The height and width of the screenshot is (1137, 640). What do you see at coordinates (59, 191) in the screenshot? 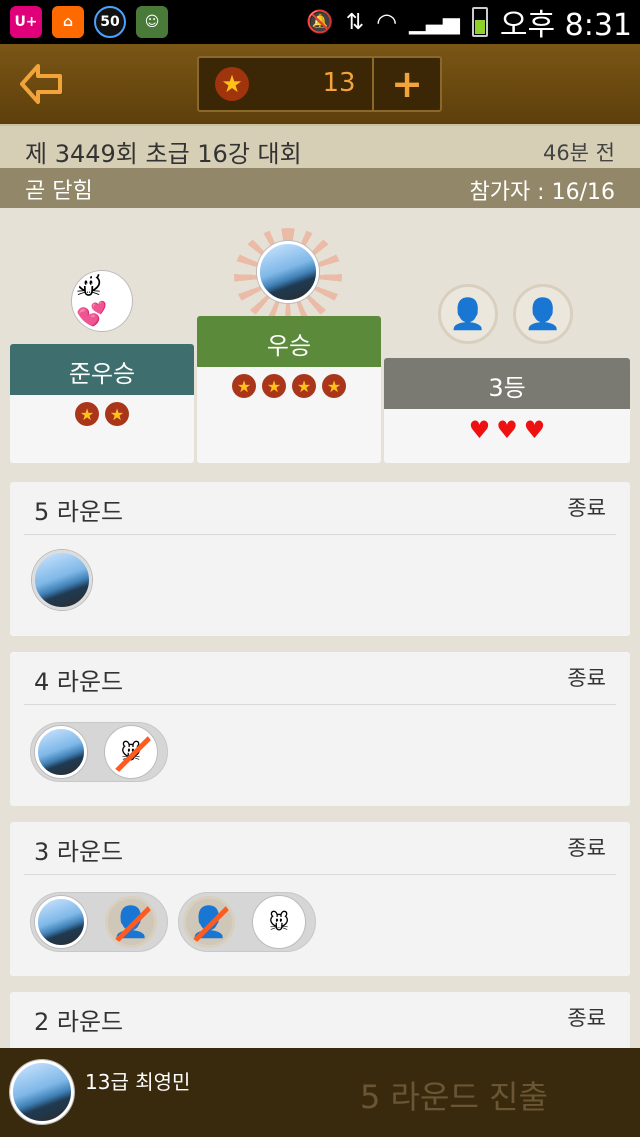
I see `tournament-status: 곧 닫힘` at bounding box center [59, 191].